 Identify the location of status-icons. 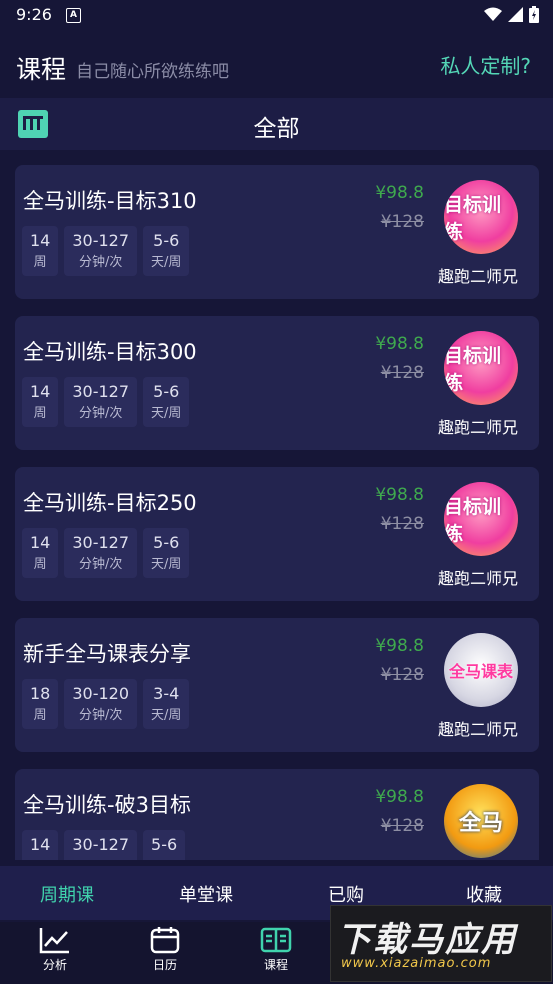
(511, 14).